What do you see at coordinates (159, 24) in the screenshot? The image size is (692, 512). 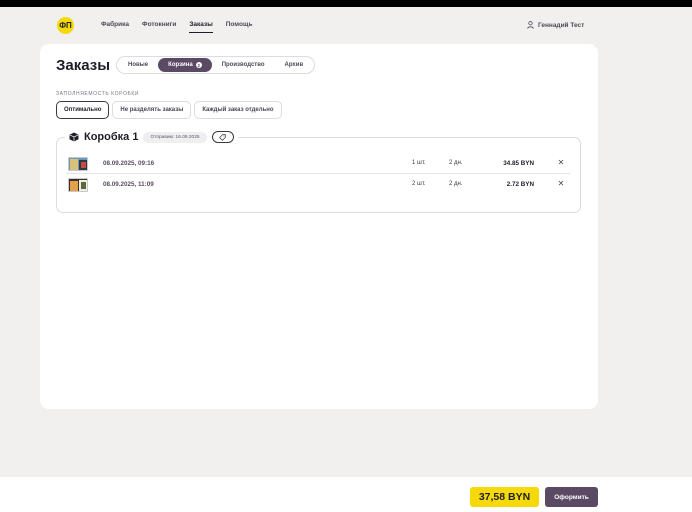 I see `nav-item-photobooks: Фотокниги` at bounding box center [159, 24].